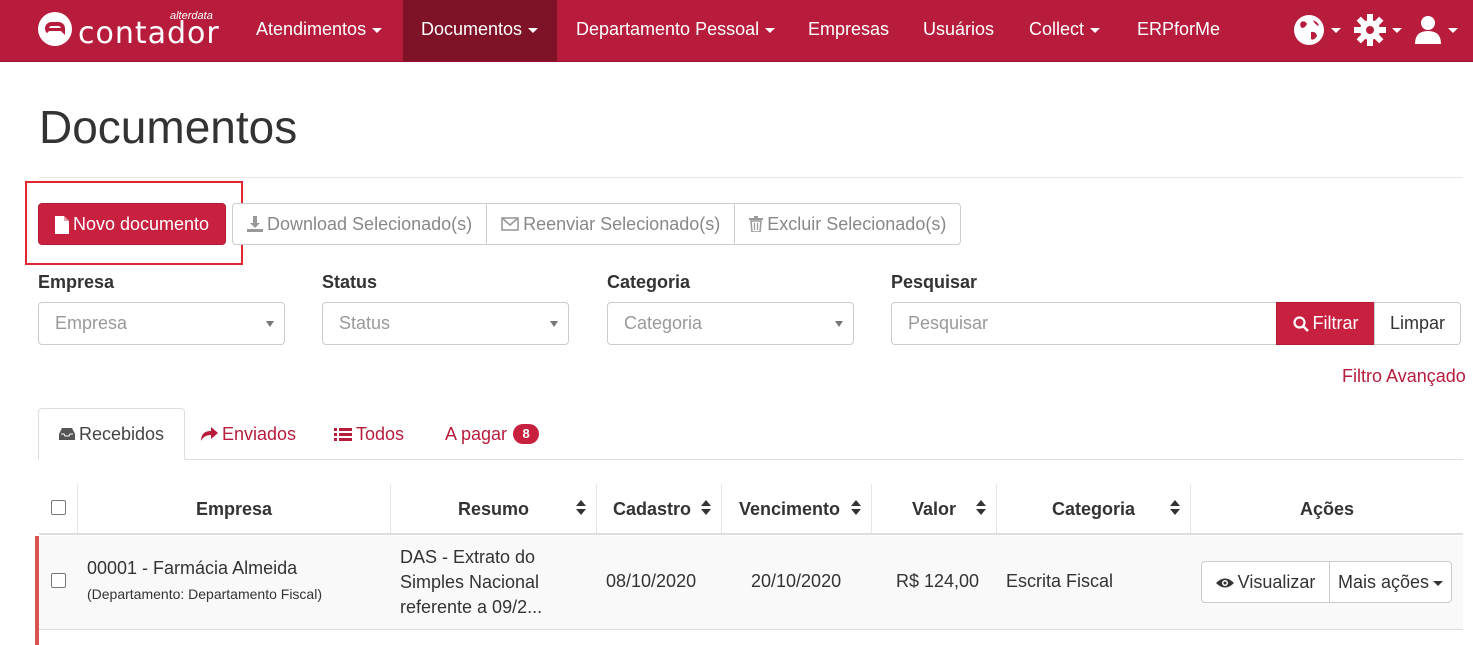 The width and height of the screenshot is (1473, 645). What do you see at coordinates (1224, 583) in the screenshot?
I see `eye-icon` at bounding box center [1224, 583].